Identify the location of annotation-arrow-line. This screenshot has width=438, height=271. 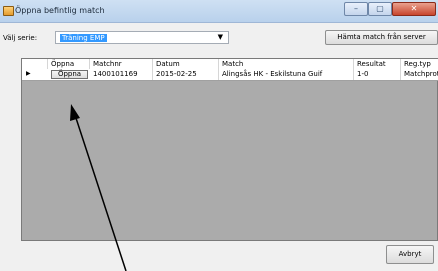
(100, 192).